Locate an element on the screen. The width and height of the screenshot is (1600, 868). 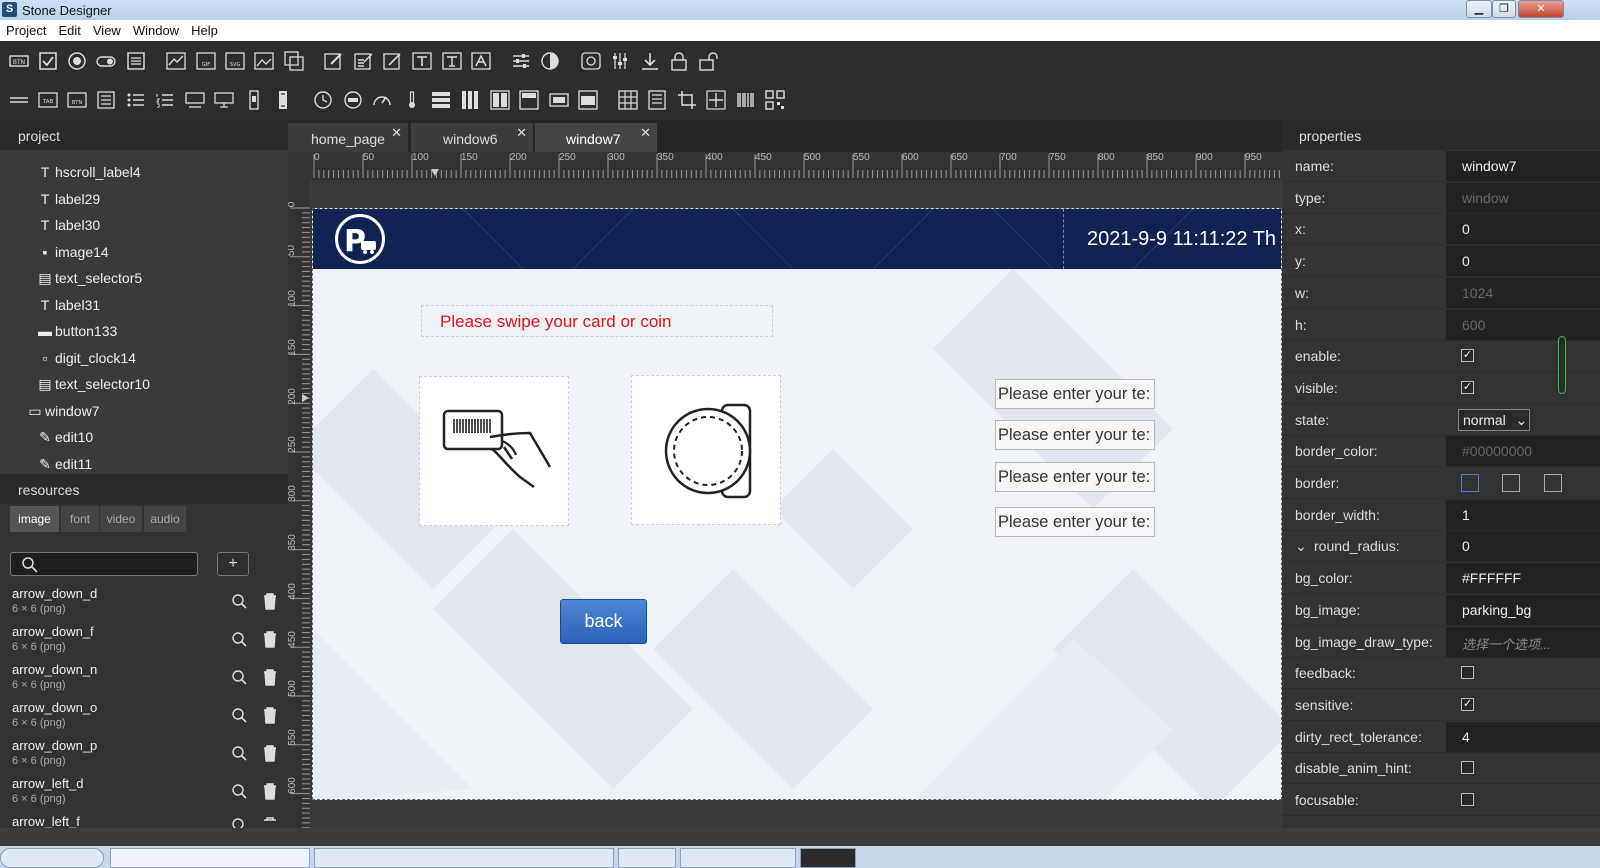
tab-window6: window6 ✕ is located at coordinates (472, 137).